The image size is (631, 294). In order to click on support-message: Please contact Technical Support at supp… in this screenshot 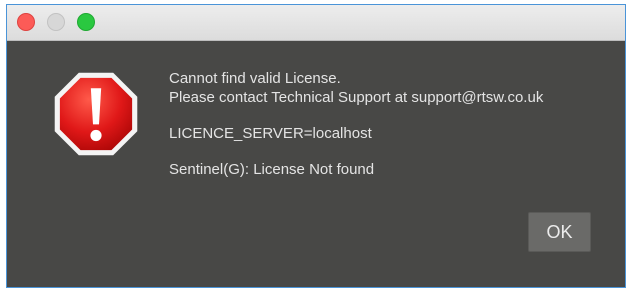, I will do `click(356, 97)`.